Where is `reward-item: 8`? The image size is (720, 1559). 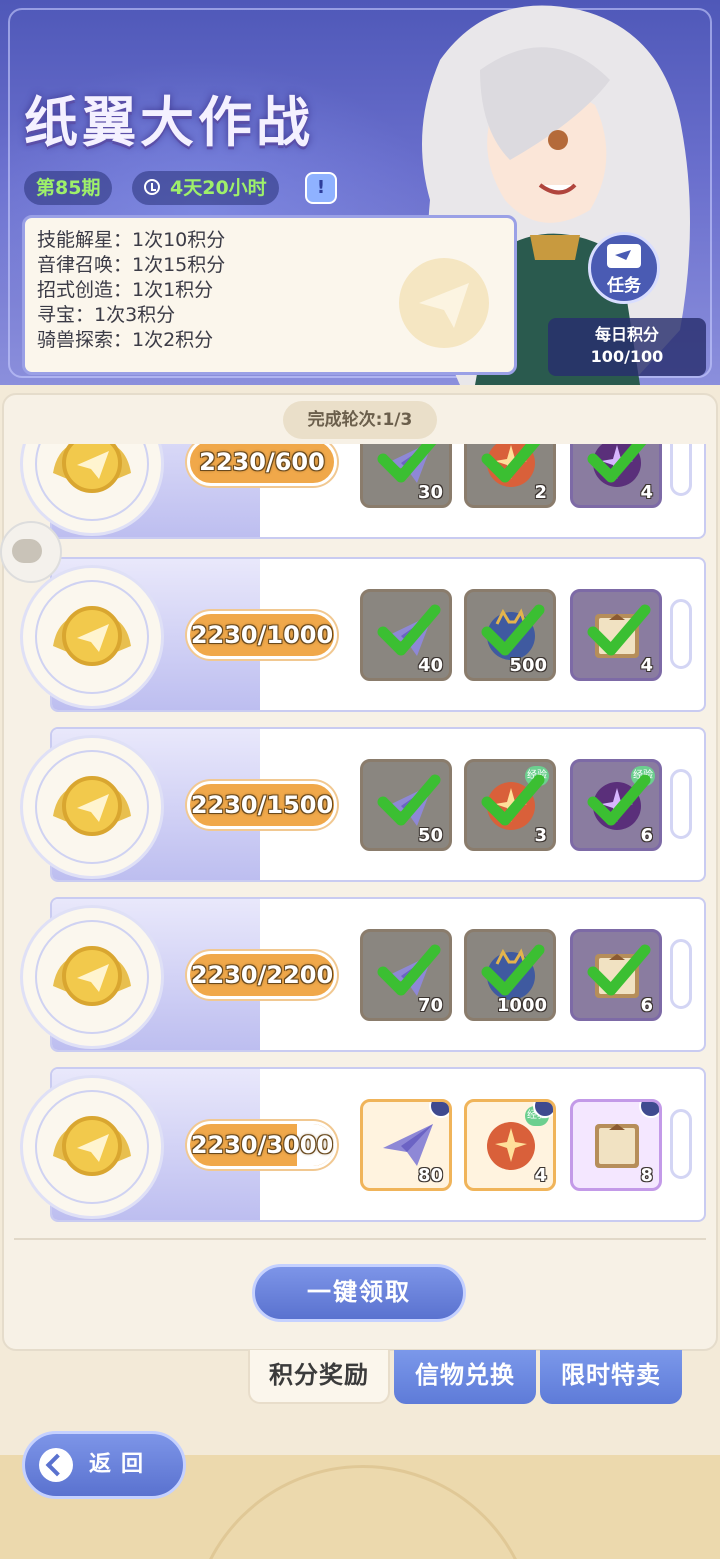 reward-item: 8 is located at coordinates (616, 1145).